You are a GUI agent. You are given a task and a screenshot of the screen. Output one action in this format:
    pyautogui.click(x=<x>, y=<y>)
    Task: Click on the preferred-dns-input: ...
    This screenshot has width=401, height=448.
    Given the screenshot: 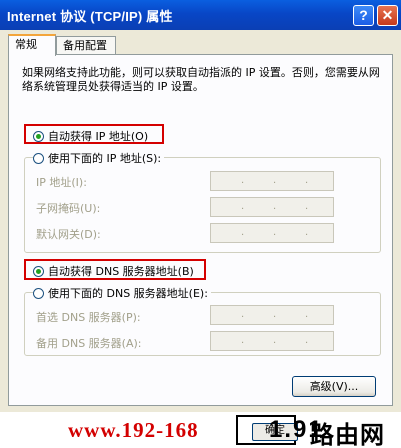 What is the action you would take?
    pyautogui.click(x=272, y=315)
    